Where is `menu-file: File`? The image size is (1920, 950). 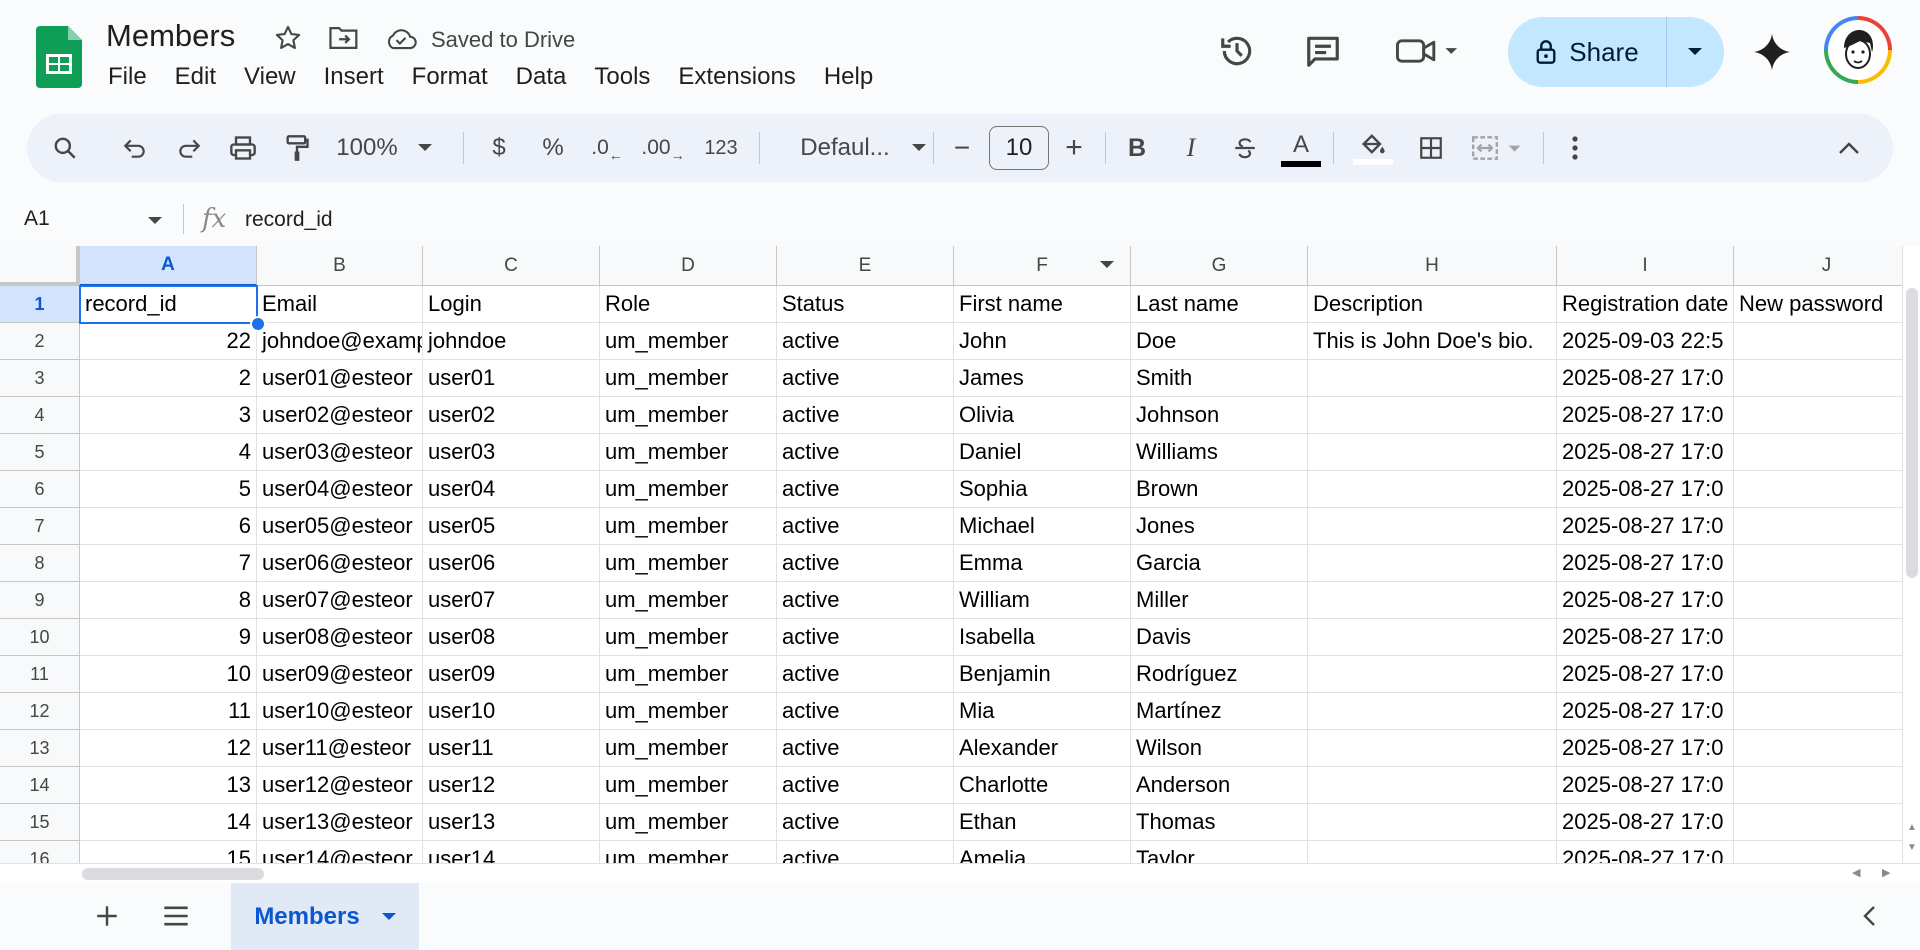
menu-file: File is located at coordinates (127, 77).